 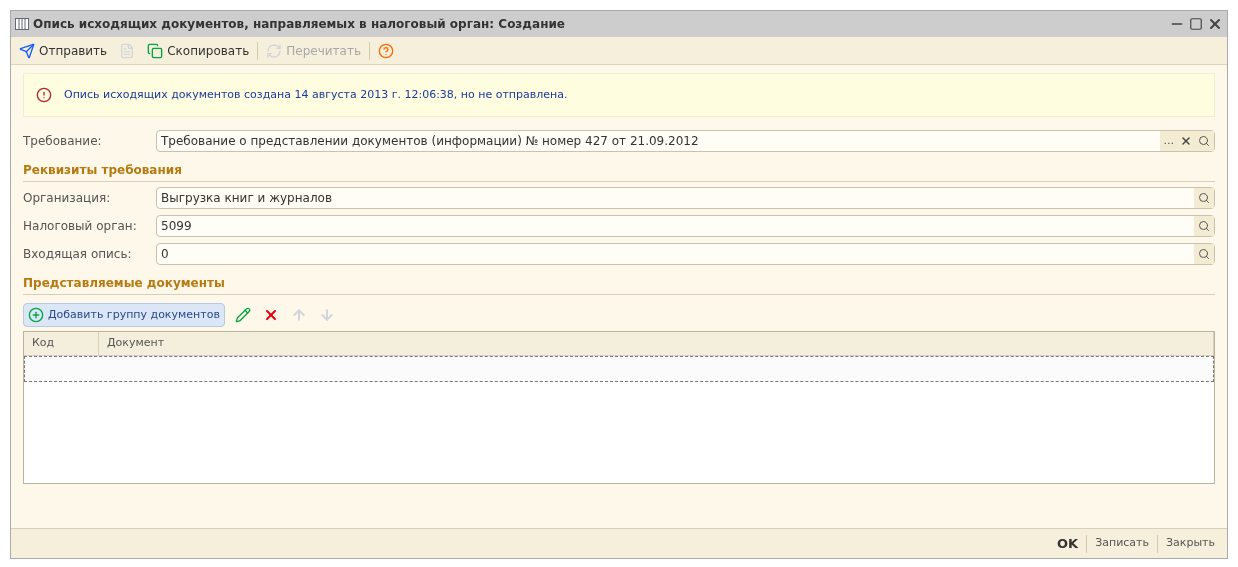 I want to click on field-label: Налоговый орган:, so click(x=80, y=226).